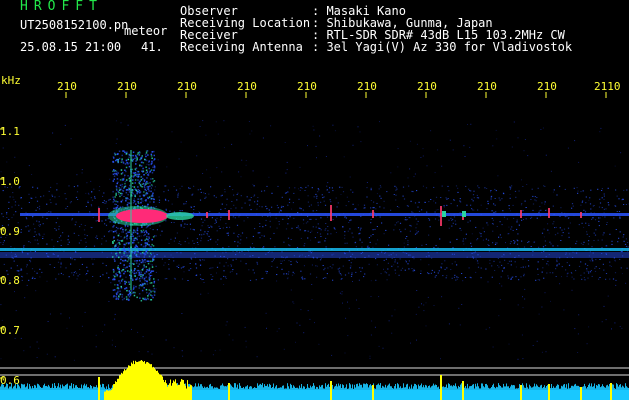 The width and height of the screenshot is (629, 400). I want to click on x-tick-label: 210, so click(427, 86).